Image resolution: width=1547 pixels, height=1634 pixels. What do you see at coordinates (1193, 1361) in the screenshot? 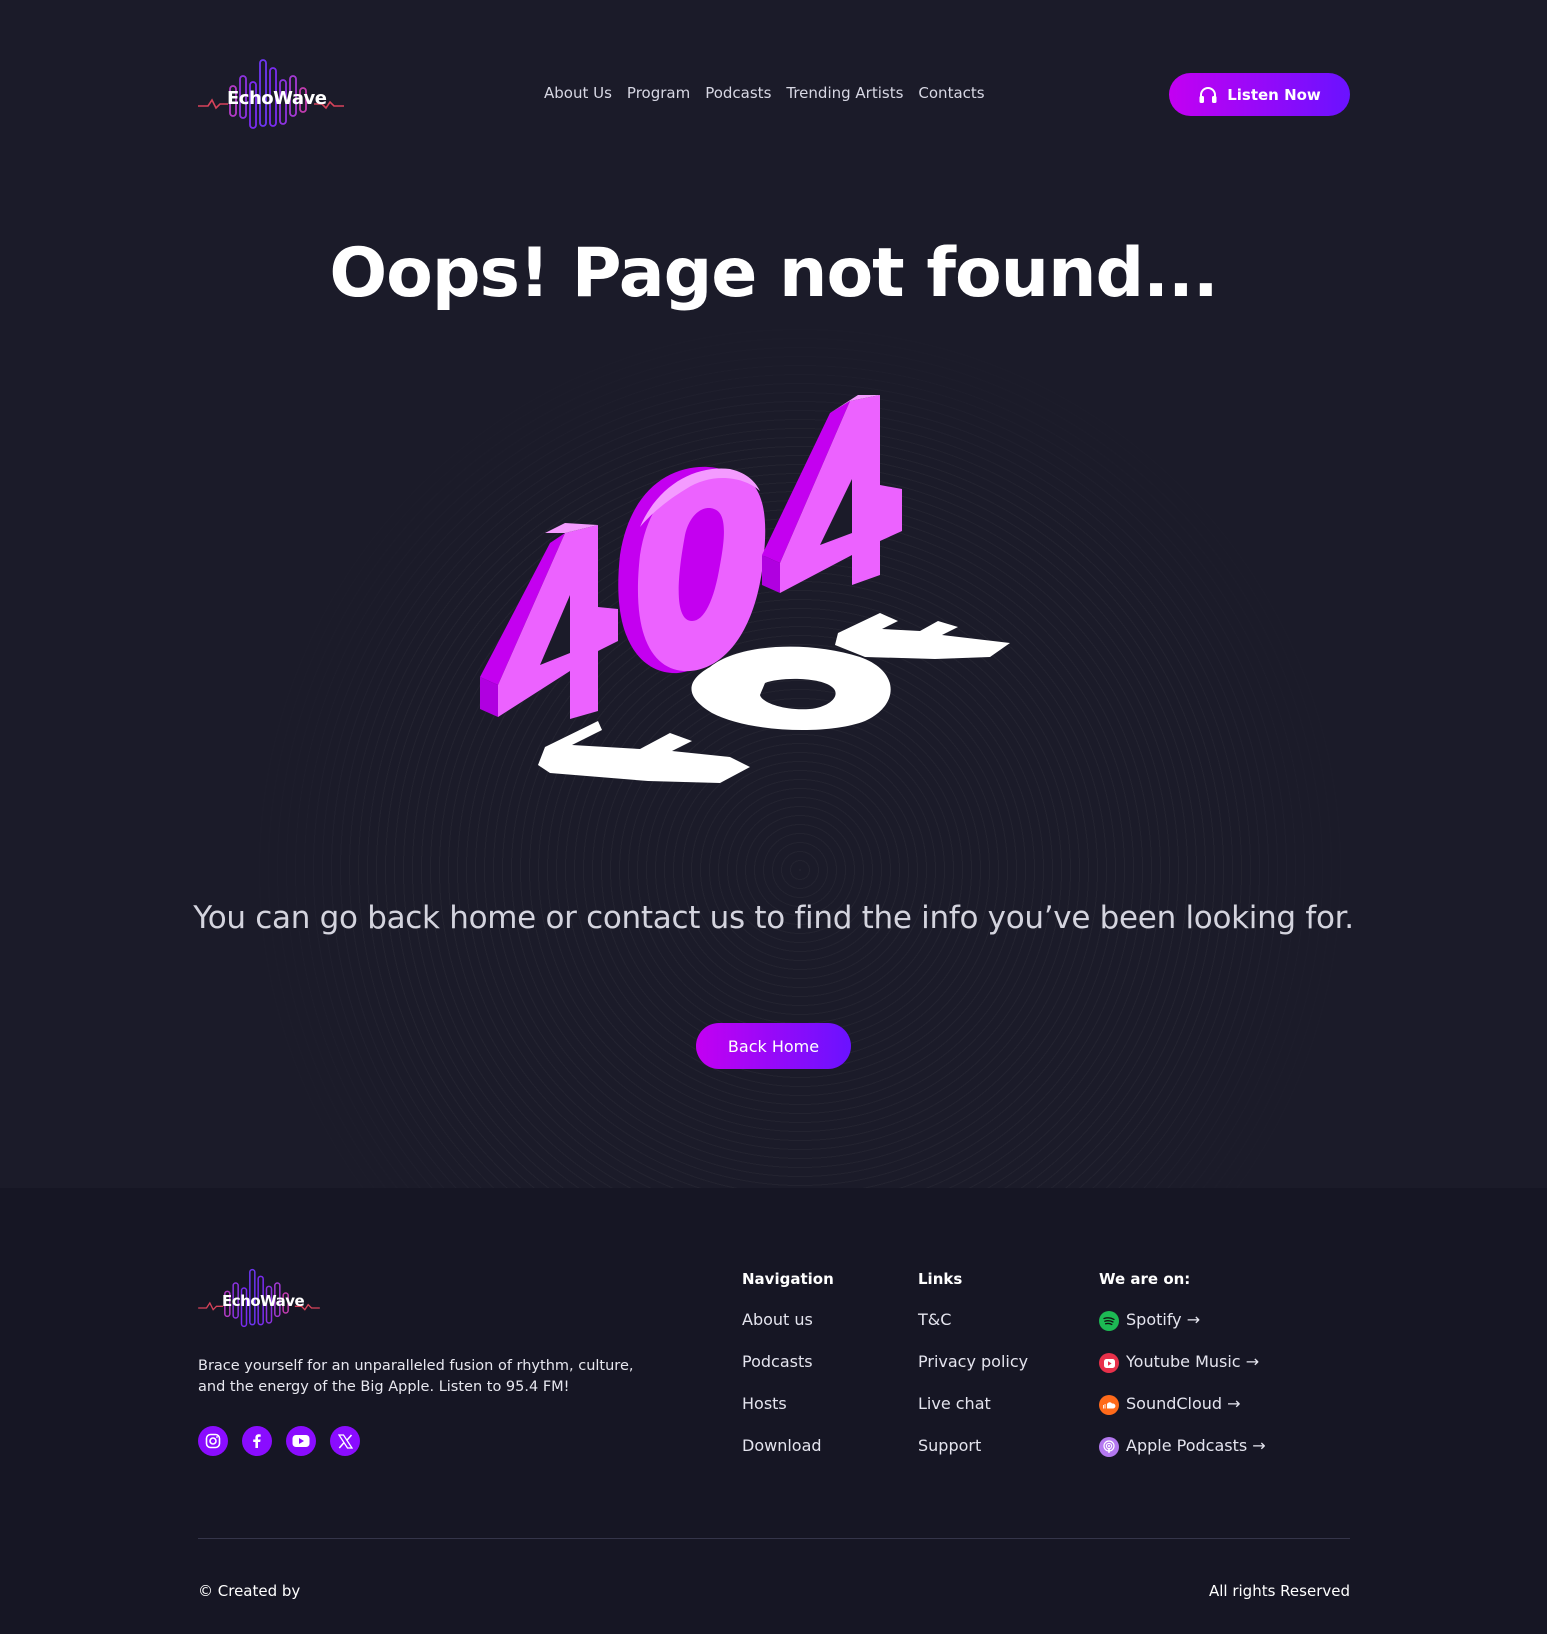
I see `youtube-music-label: Youtube Music →` at bounding box center [1193, 1361].